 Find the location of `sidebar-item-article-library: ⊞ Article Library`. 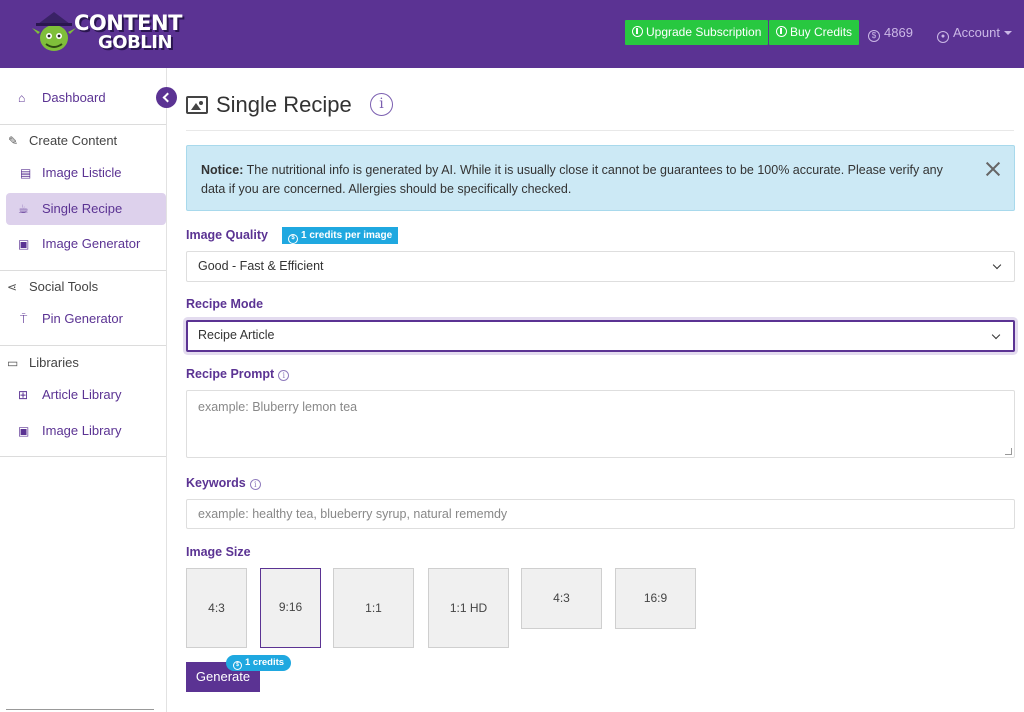

sidebar-item-article-library: ⊞ Article Library is located at coordinates (86, 395).